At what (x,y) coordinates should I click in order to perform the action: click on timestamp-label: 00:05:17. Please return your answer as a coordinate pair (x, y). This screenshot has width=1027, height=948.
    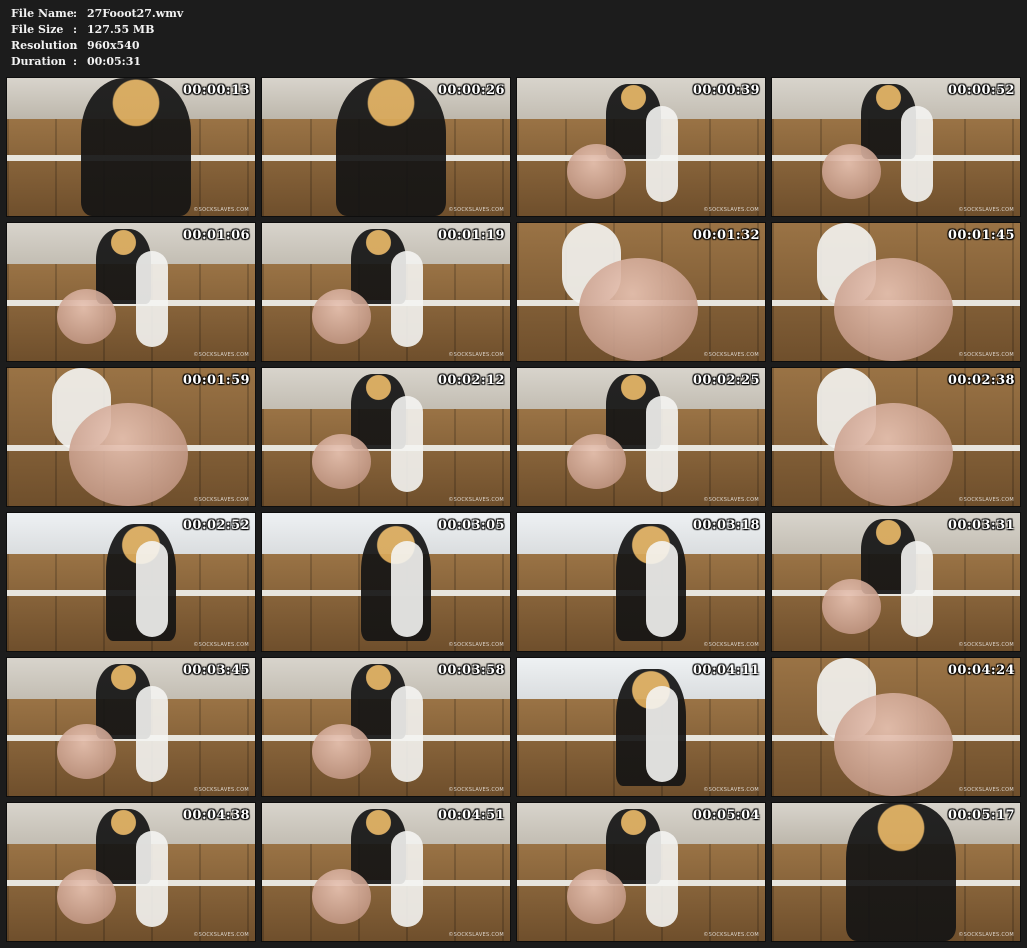
    Looking at the image, I should click on (981, 815).